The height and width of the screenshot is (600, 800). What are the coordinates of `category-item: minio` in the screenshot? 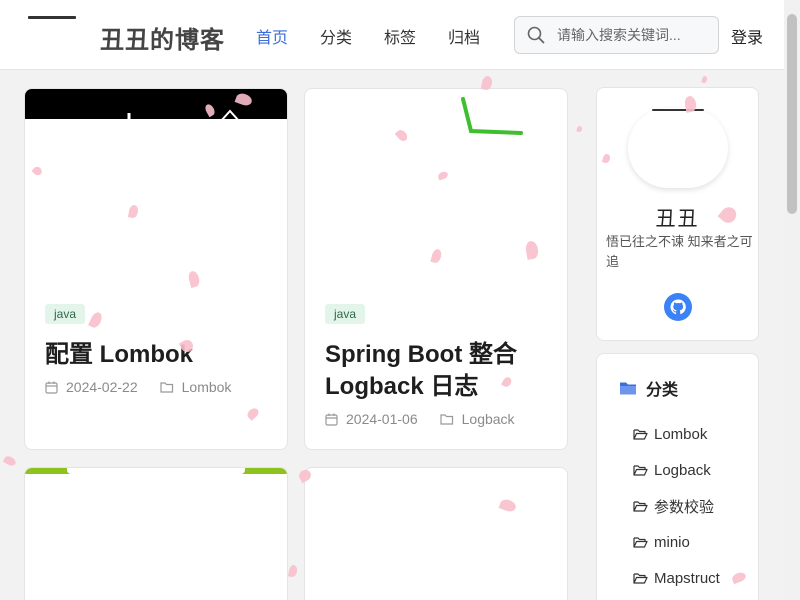 It's located at (676, 542).